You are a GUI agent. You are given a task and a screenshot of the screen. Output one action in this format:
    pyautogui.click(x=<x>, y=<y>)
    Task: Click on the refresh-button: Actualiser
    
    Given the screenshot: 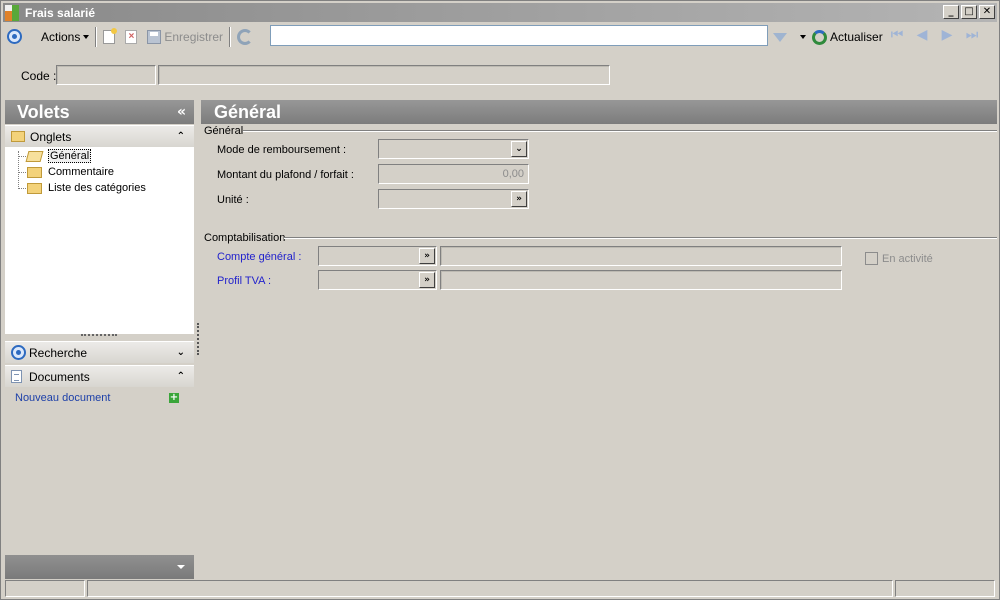 What is the action you would take?
    pyautogui.click(x=847, y=37)
    